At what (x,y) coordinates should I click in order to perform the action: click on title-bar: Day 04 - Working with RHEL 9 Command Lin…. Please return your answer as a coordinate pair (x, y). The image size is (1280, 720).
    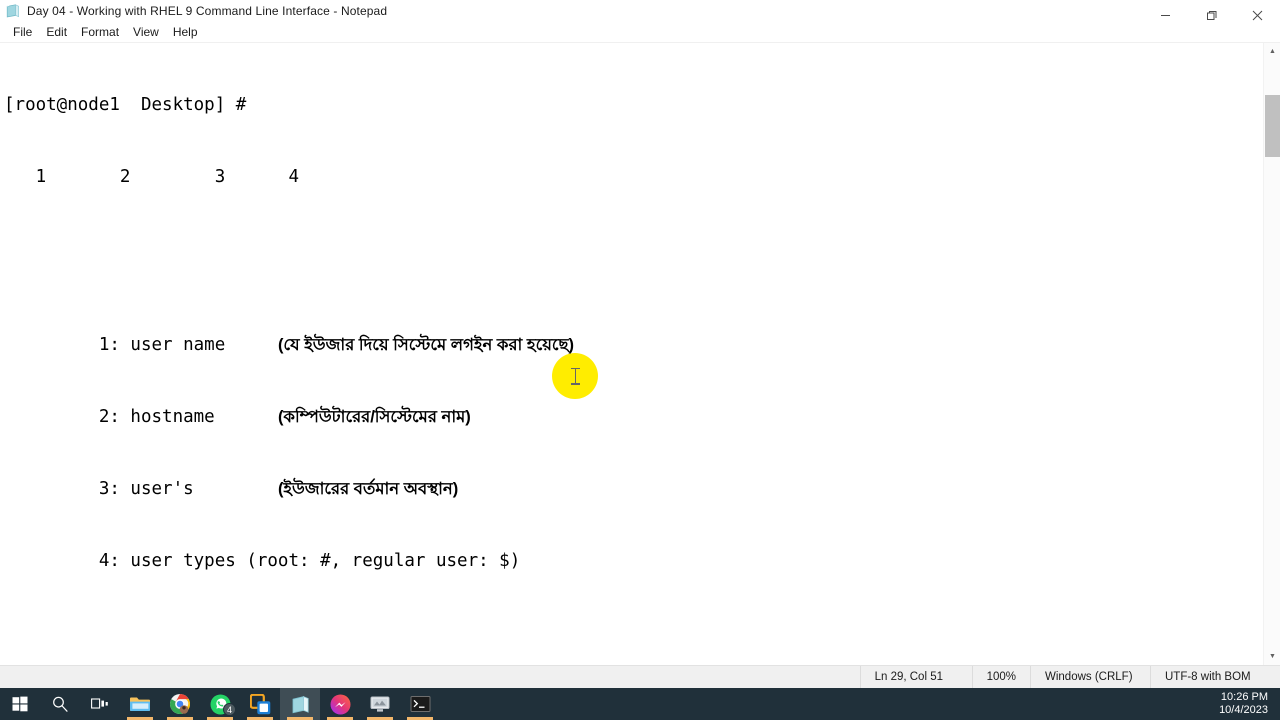
    Looking at the image, I should click on (640, 10).